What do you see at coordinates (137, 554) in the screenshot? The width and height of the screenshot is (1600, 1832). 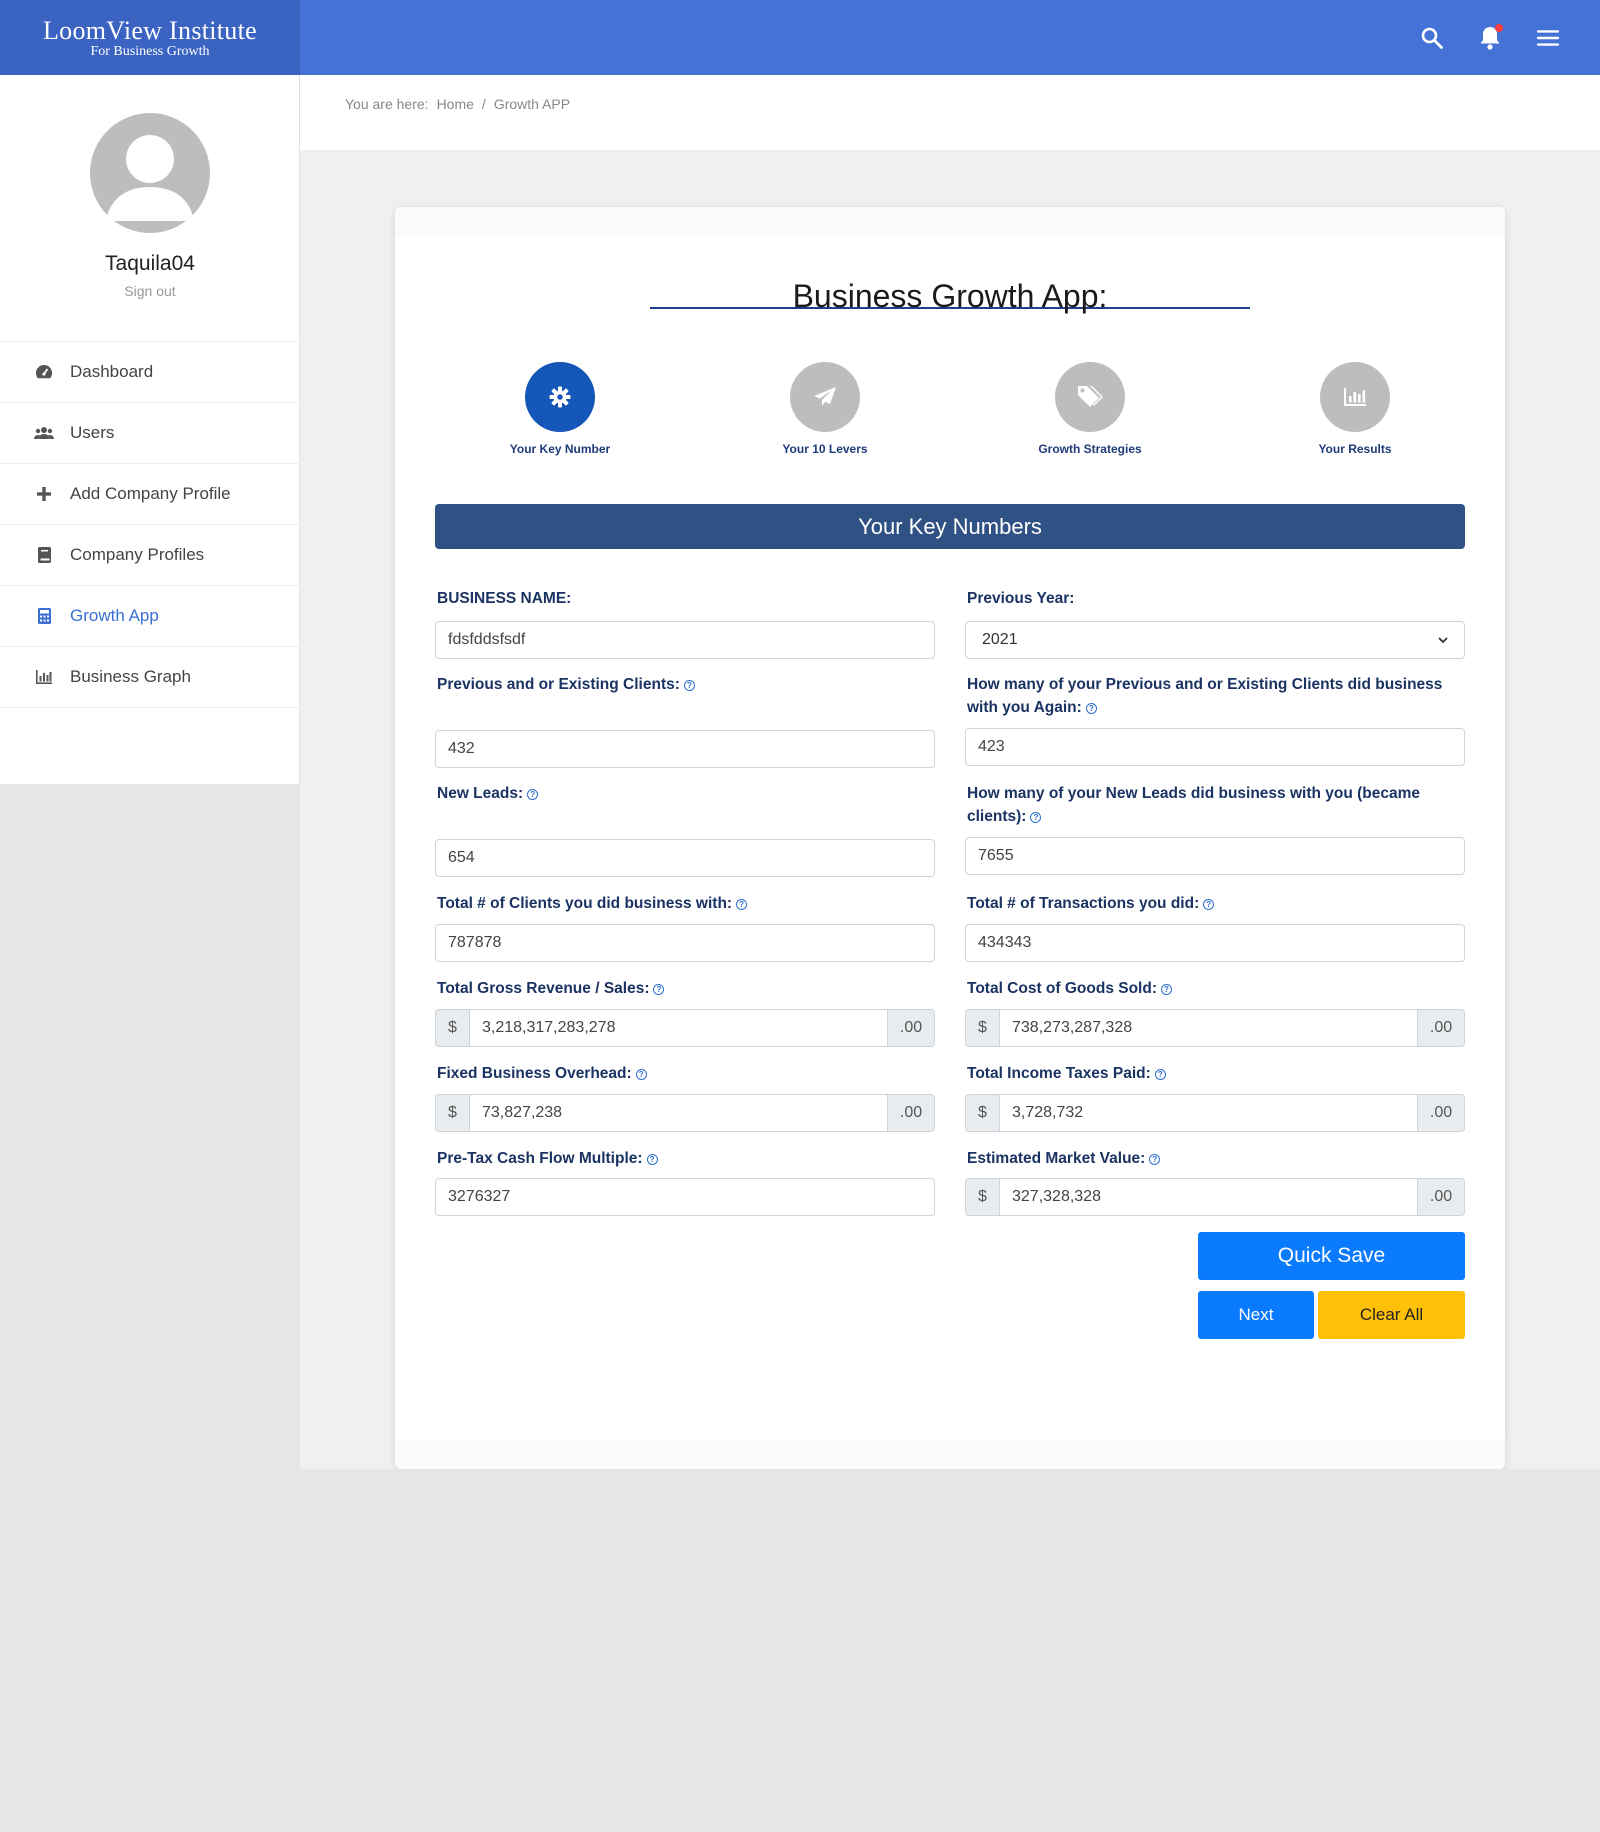 I see `sidebar-item-label: Company Profiles` at bounding box center [137, 554].